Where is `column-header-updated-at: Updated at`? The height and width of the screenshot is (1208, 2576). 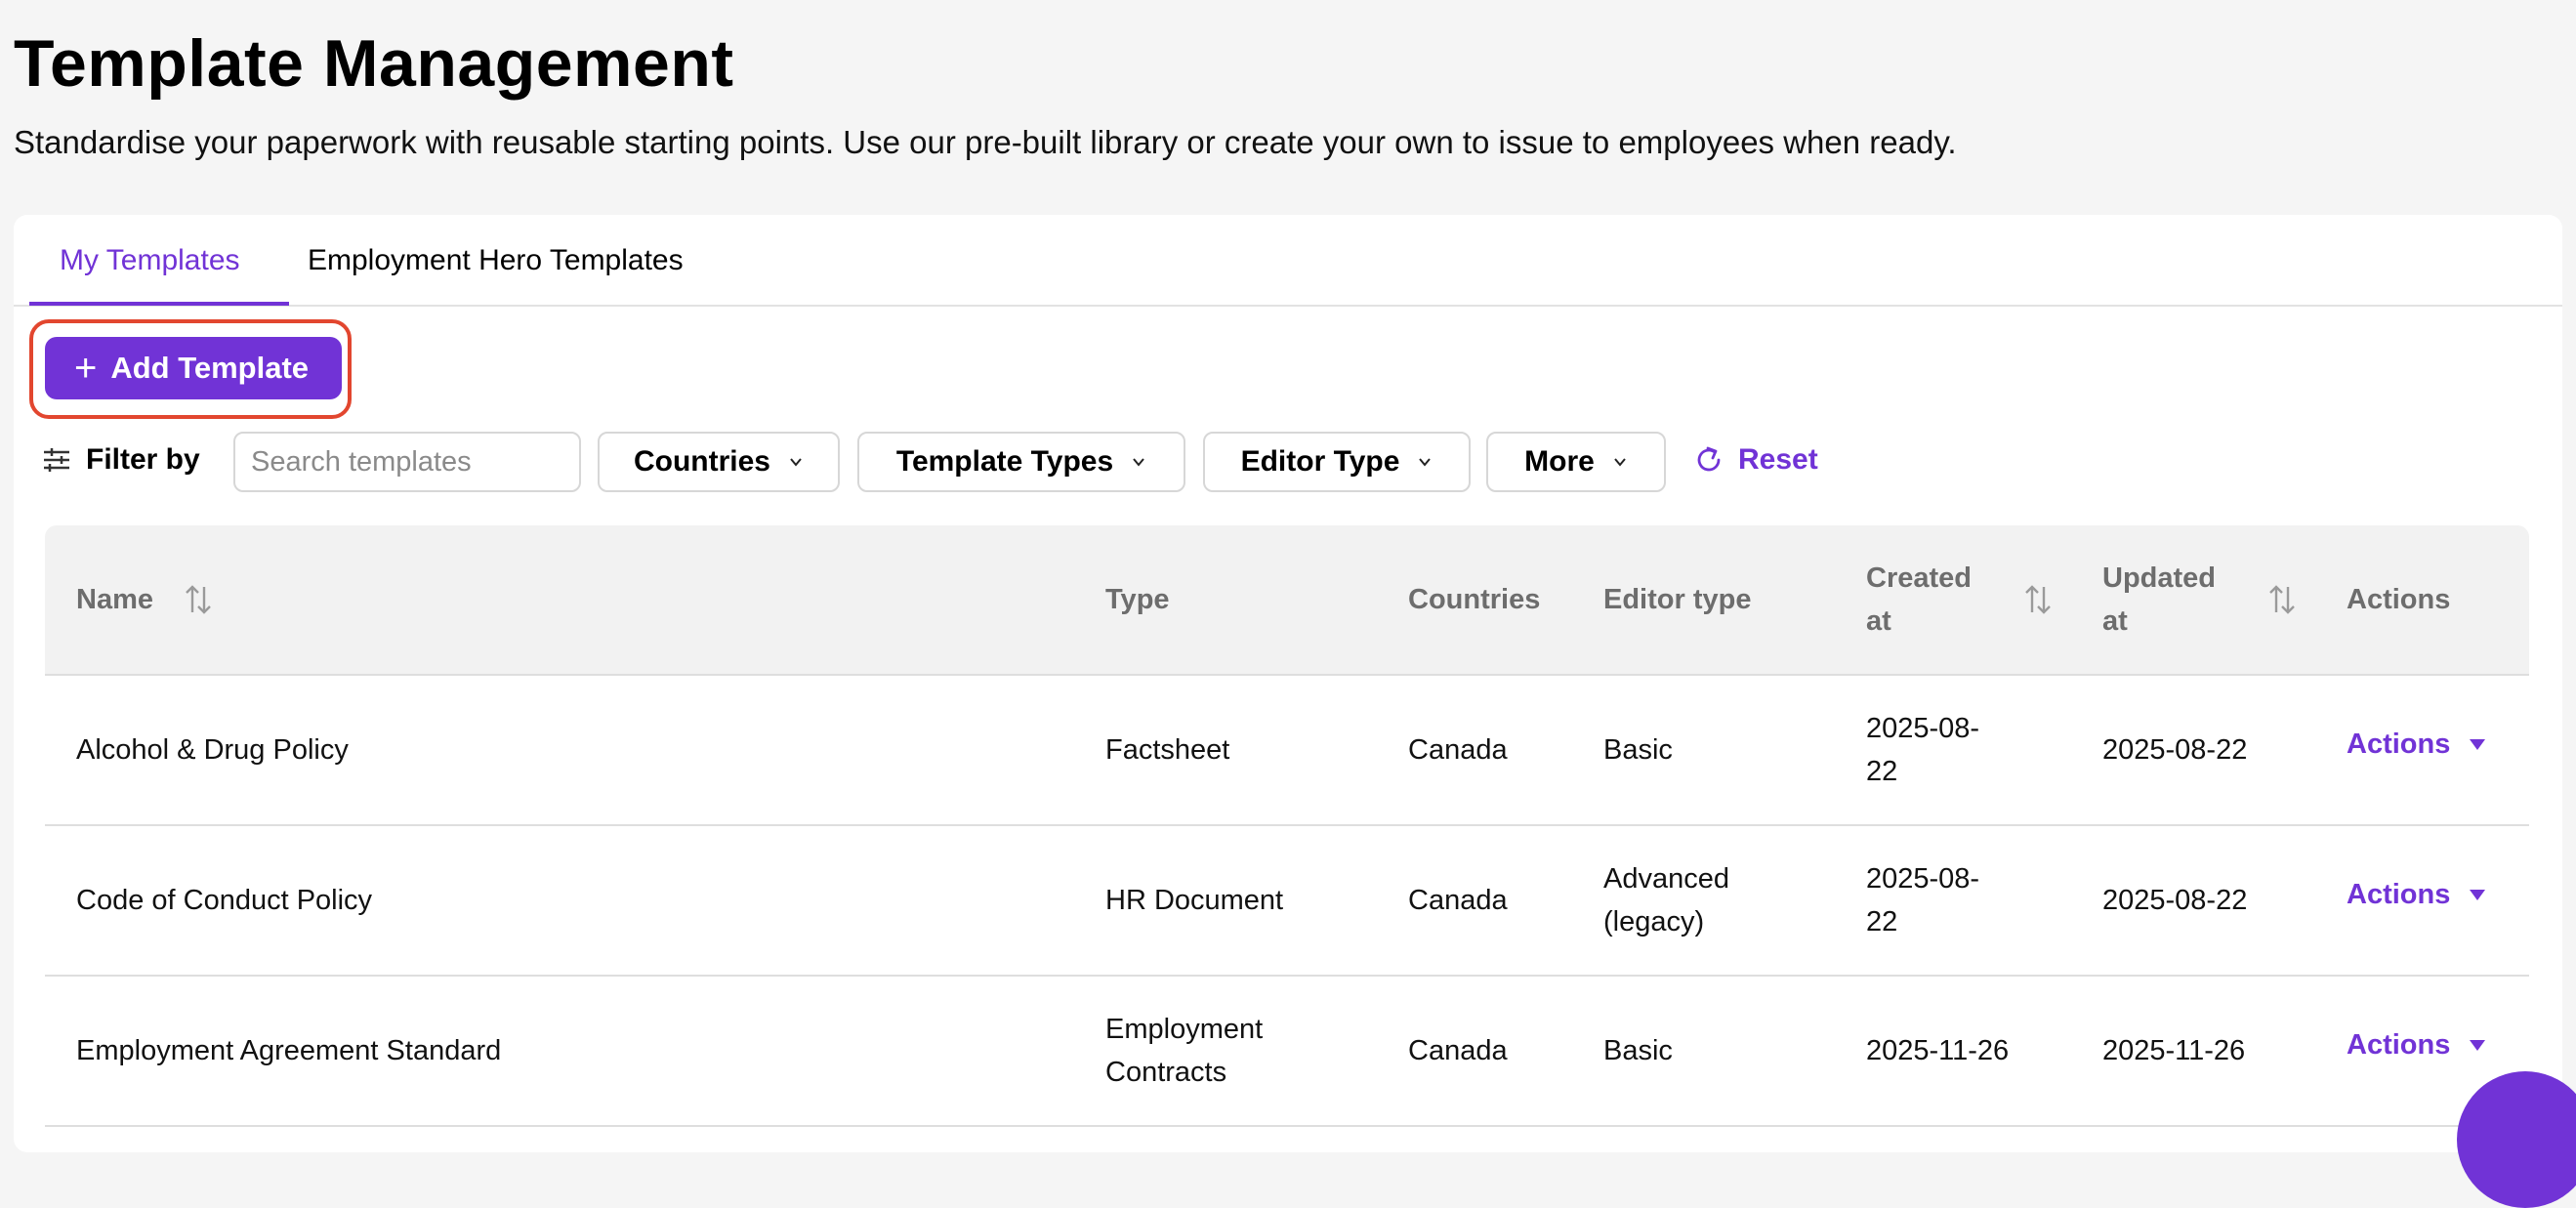 column-header-updated-at: Updated at is located at coordinates (2159, 600).